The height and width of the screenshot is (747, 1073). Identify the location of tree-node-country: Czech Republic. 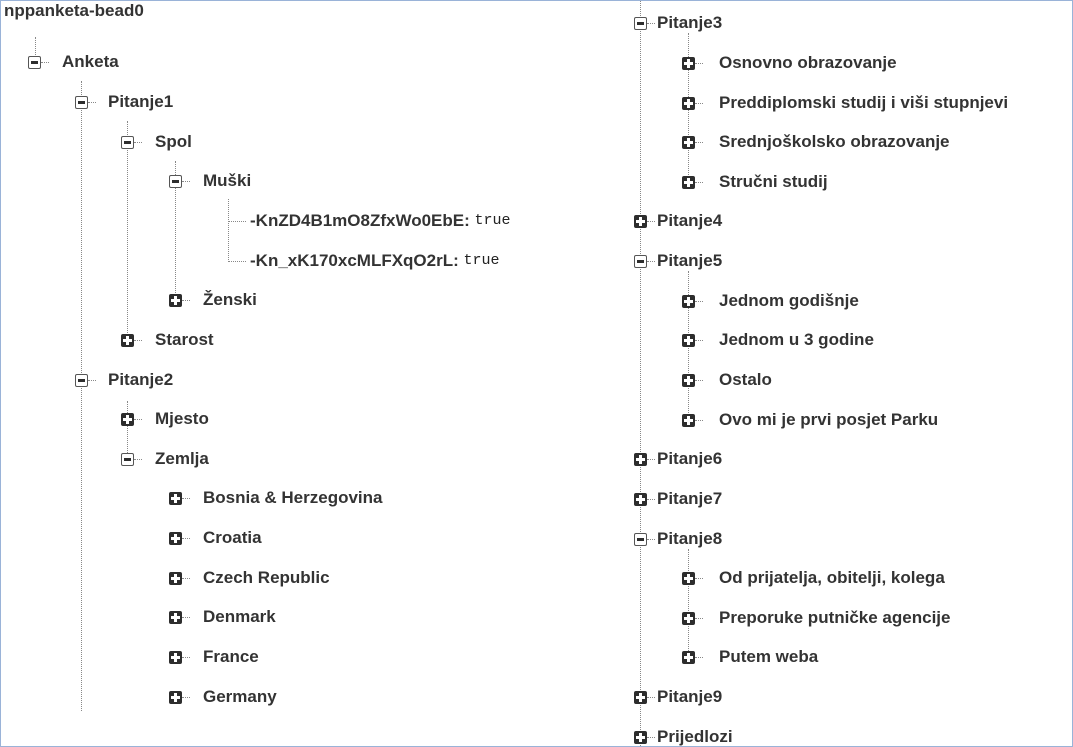
(266, 578).